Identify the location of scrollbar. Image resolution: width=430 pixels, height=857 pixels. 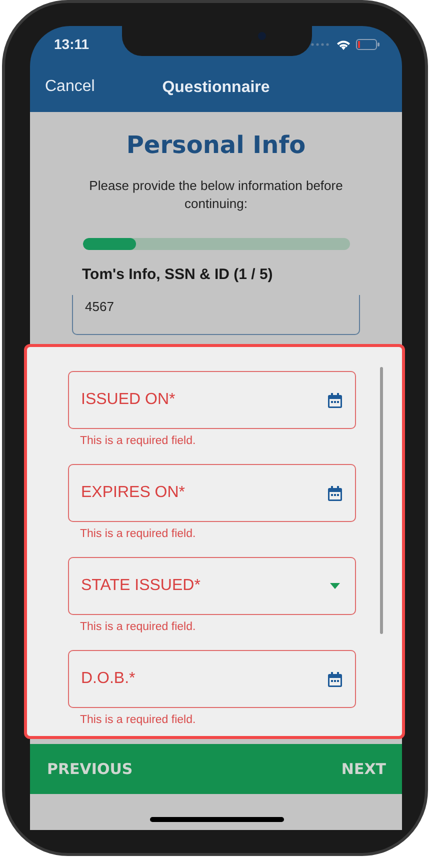
(381, 500).